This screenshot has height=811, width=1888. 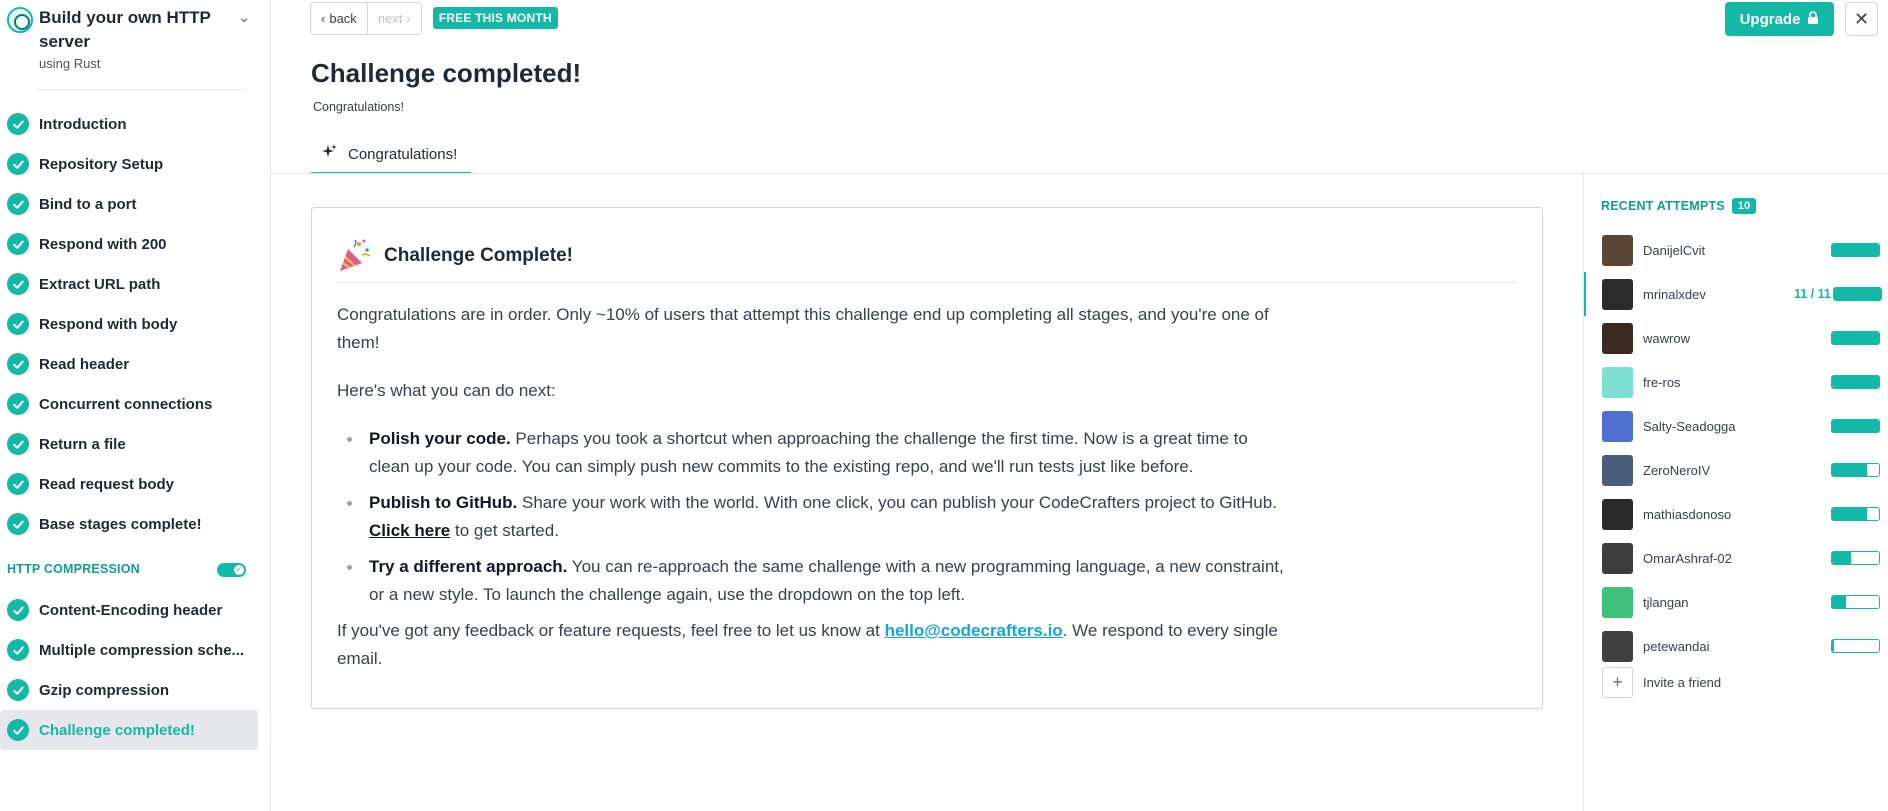 I want to click on sidebar-stage-item: Respond with 200, so click(x=129, y=244).